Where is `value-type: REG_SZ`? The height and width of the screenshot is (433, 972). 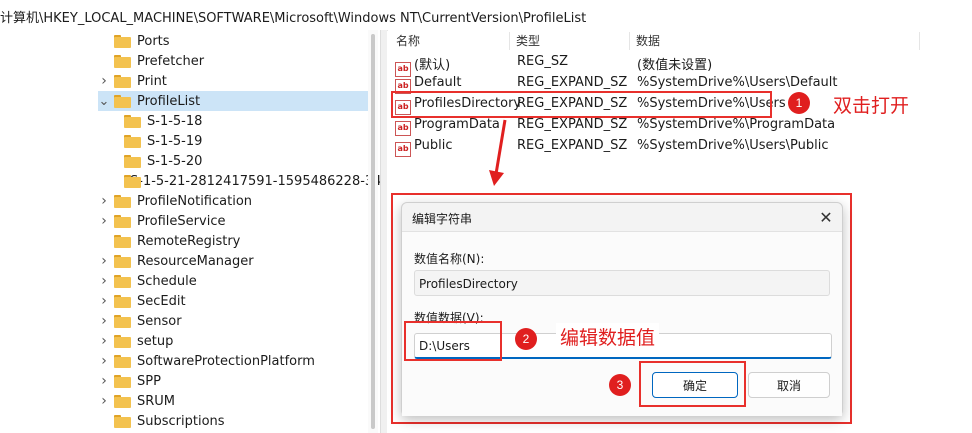 value-type: REG_SZ is located at coordinates (542, 61).